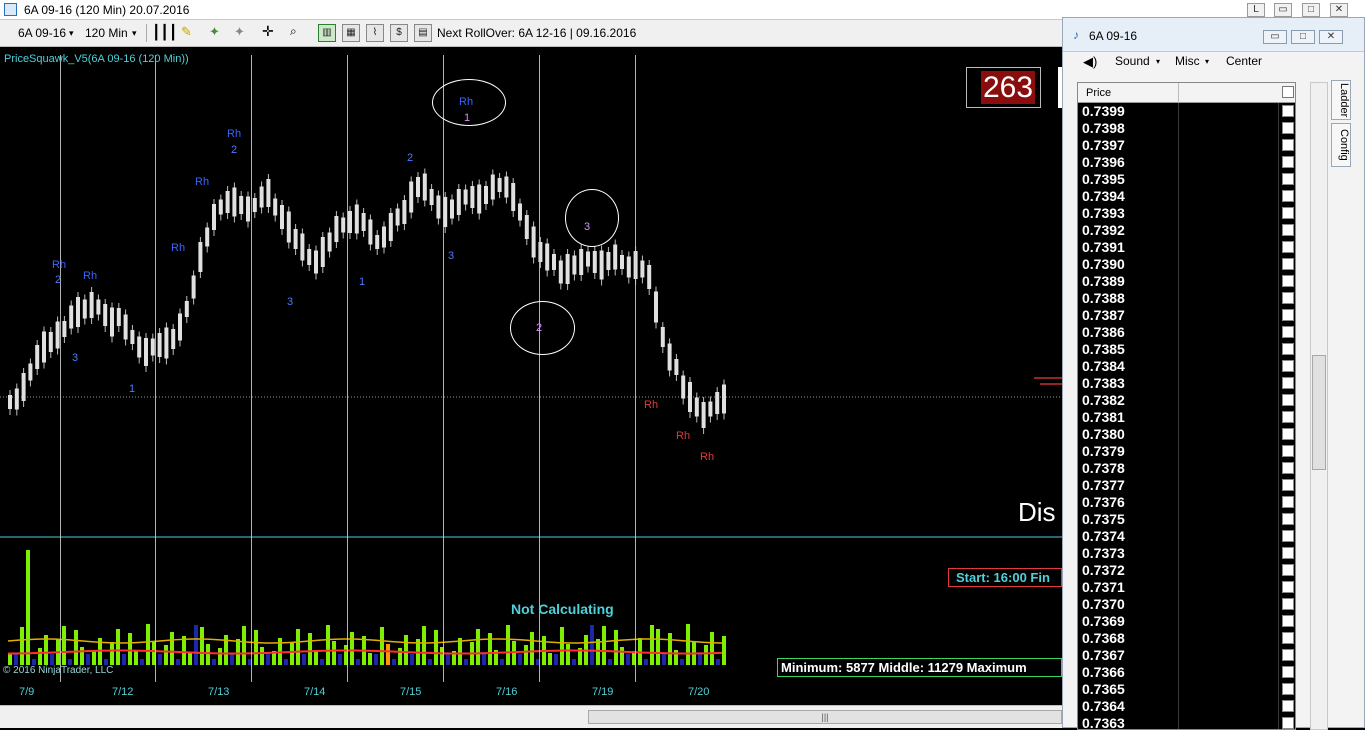 The width and height of the screenshot is (1365, 730). I want to click on ladder-row: 0.7376, so click(1186, 502).